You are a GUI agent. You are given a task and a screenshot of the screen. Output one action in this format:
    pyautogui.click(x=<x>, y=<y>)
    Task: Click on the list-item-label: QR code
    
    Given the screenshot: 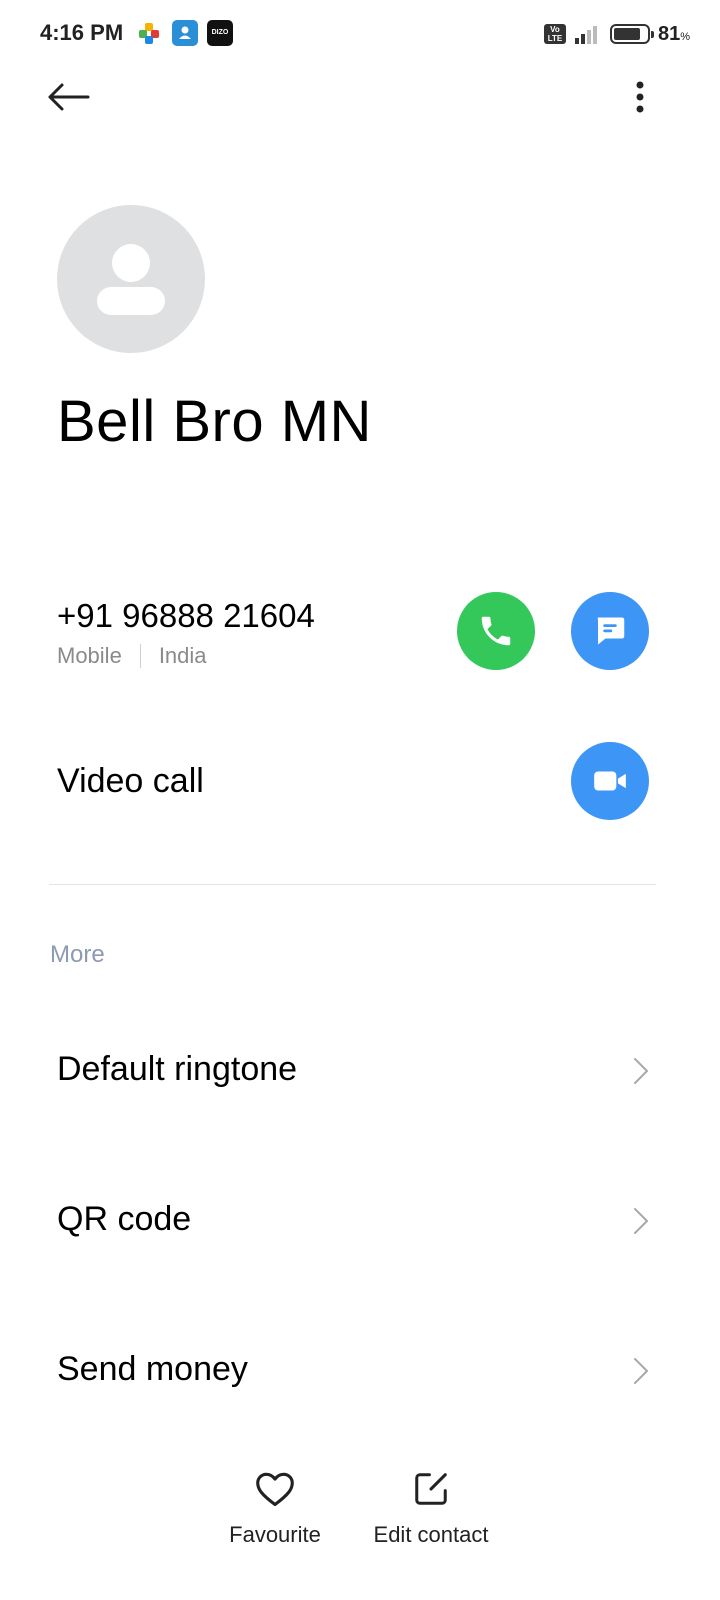 What is the action you would take?
    pyautogui.click(x=124, y=1219)
    